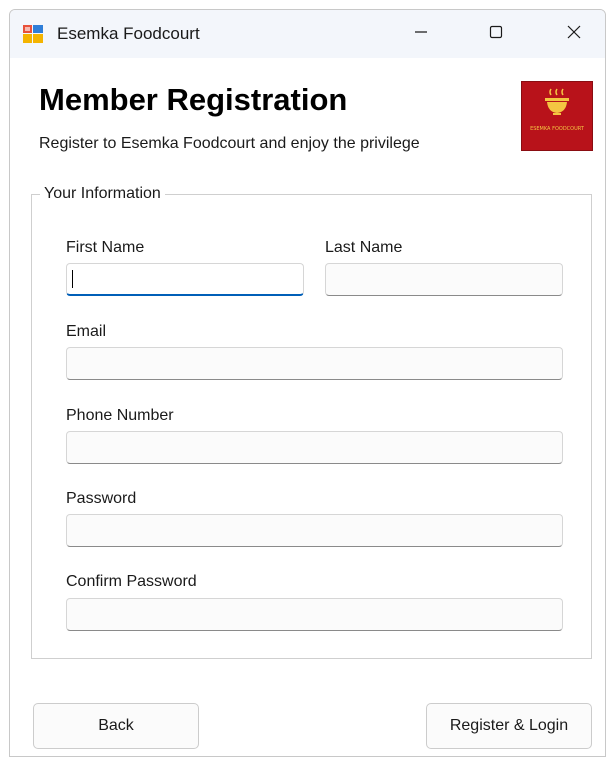  I want to click on minimize-button, so click(421, 34).